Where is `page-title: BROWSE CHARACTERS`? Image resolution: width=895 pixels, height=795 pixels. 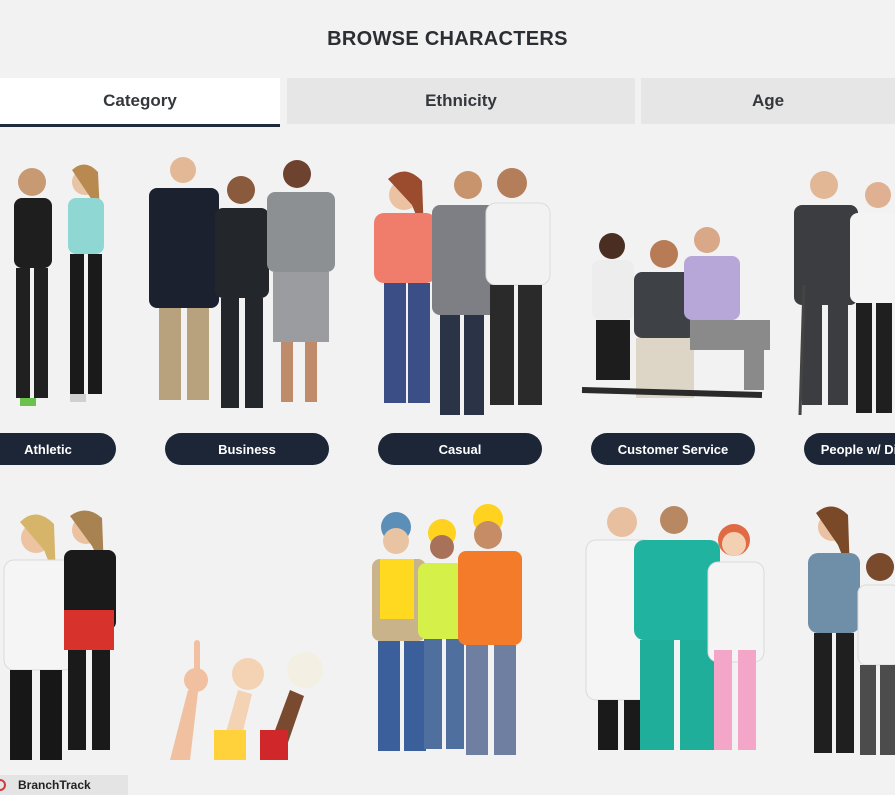
page-title: BROWSE CHARACTERS is located at coordinates (447, 38).